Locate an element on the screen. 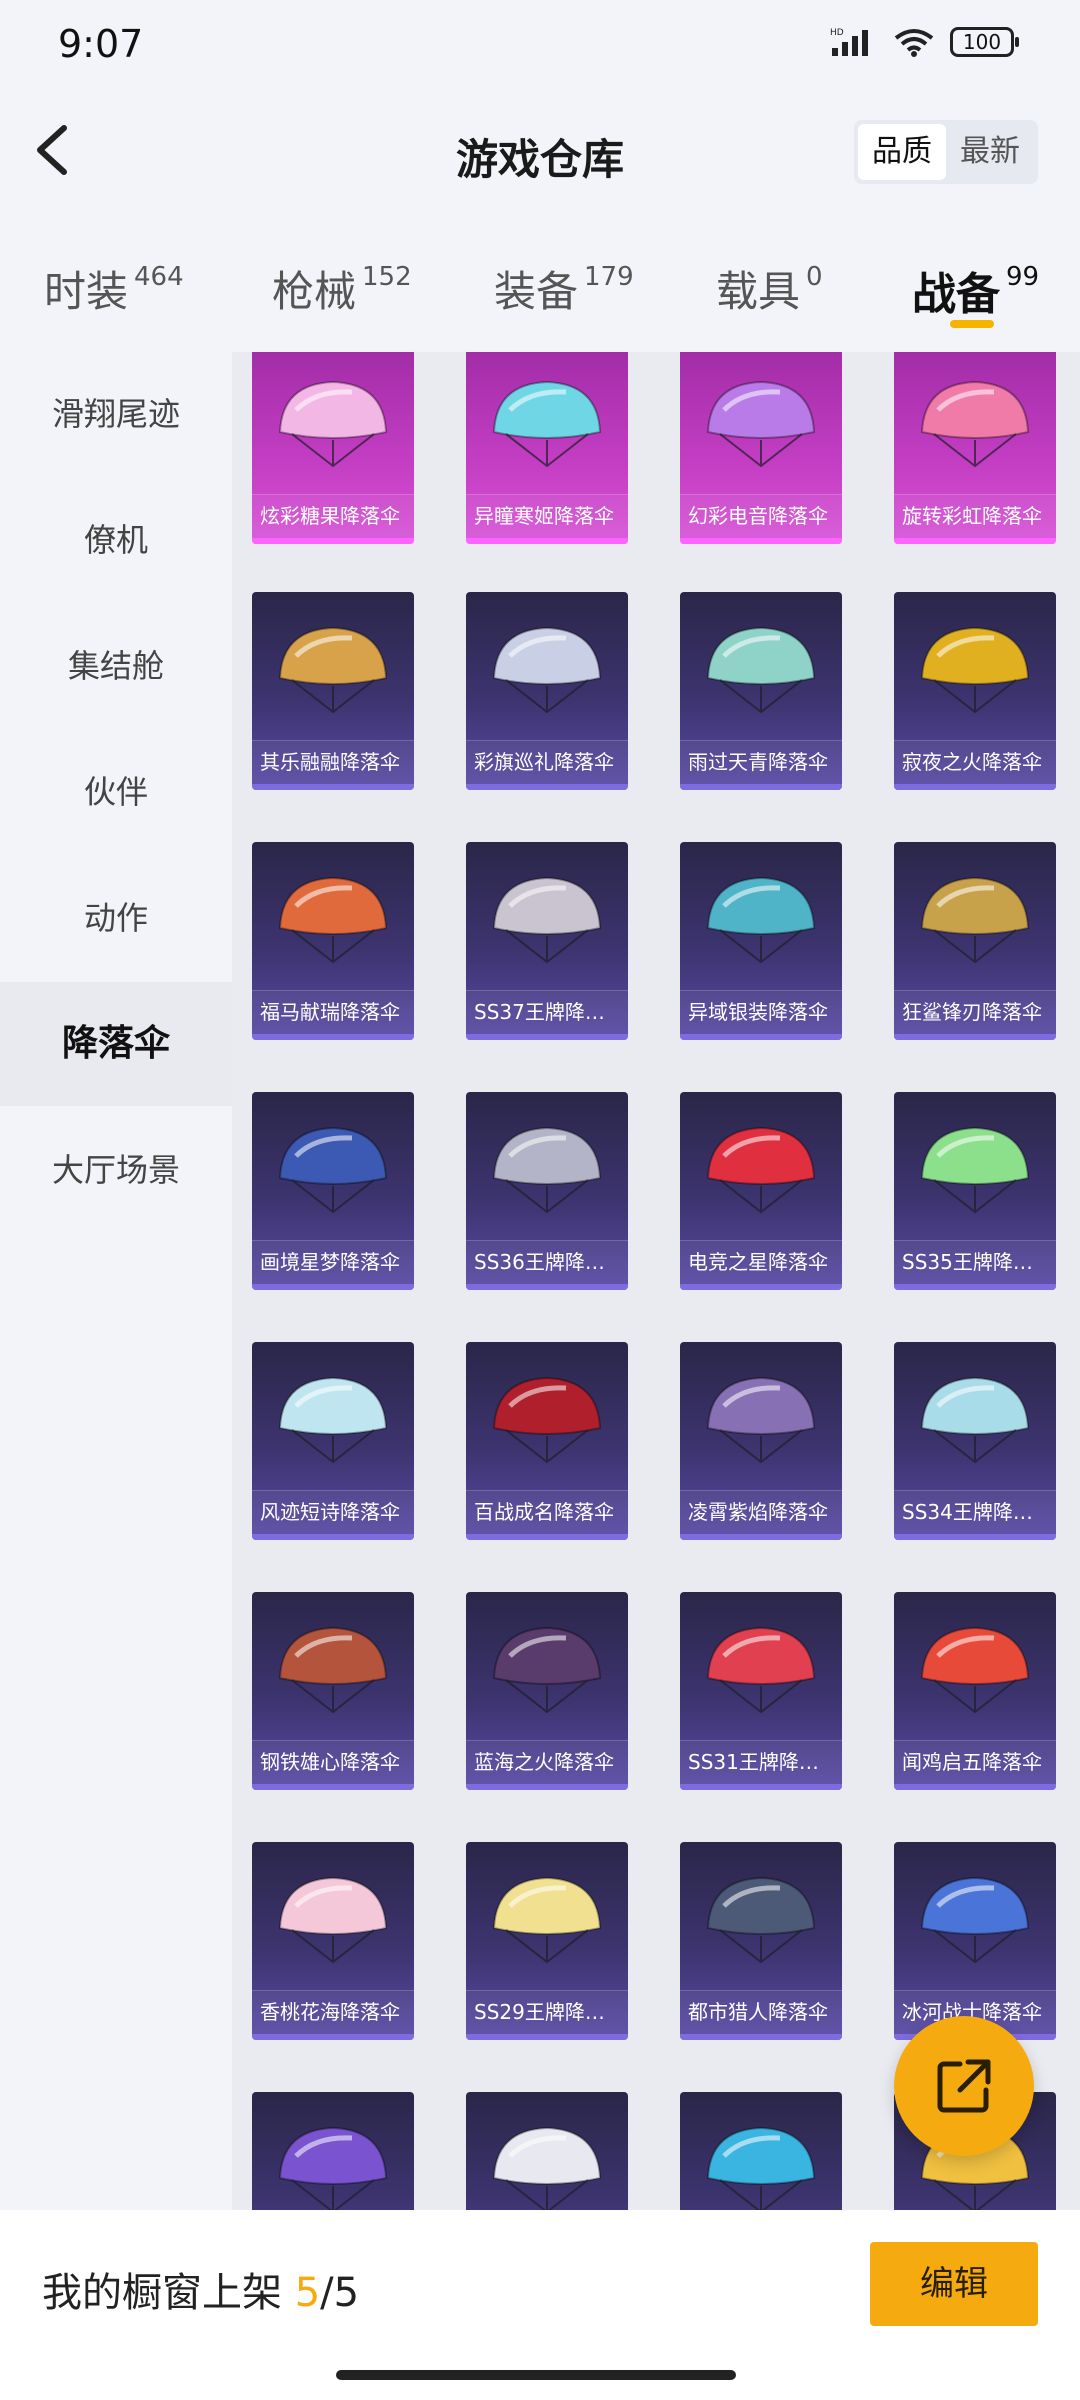 The width and height of the screenshot is (1080, 2400). parachute-item-card: 钢铁雄心降落伞 is located at coordinates (333, 1691).